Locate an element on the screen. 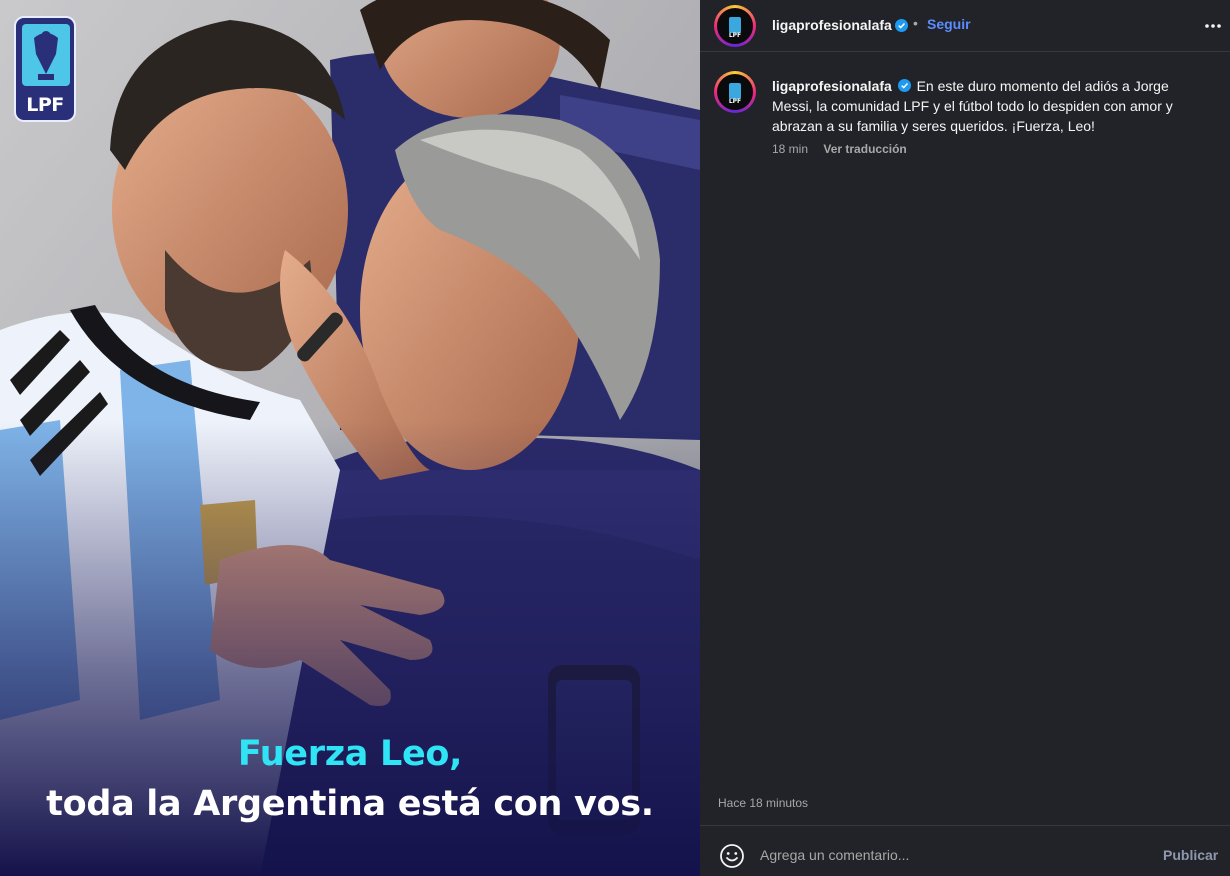  comment-bar: Publicar is located at coordinates (965, 850).